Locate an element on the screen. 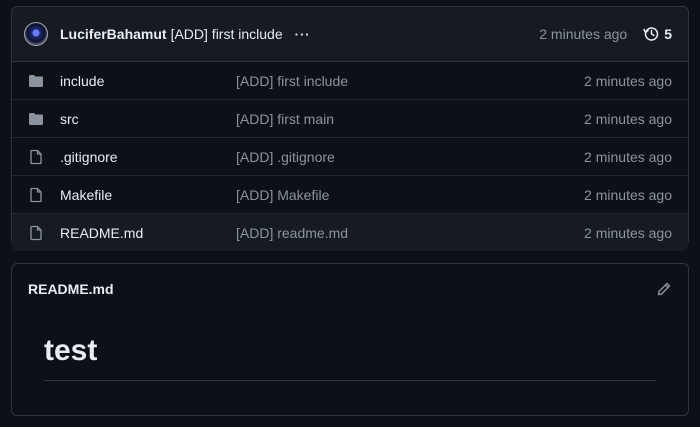  edit-readme-button is located at coordinates (664, 289).